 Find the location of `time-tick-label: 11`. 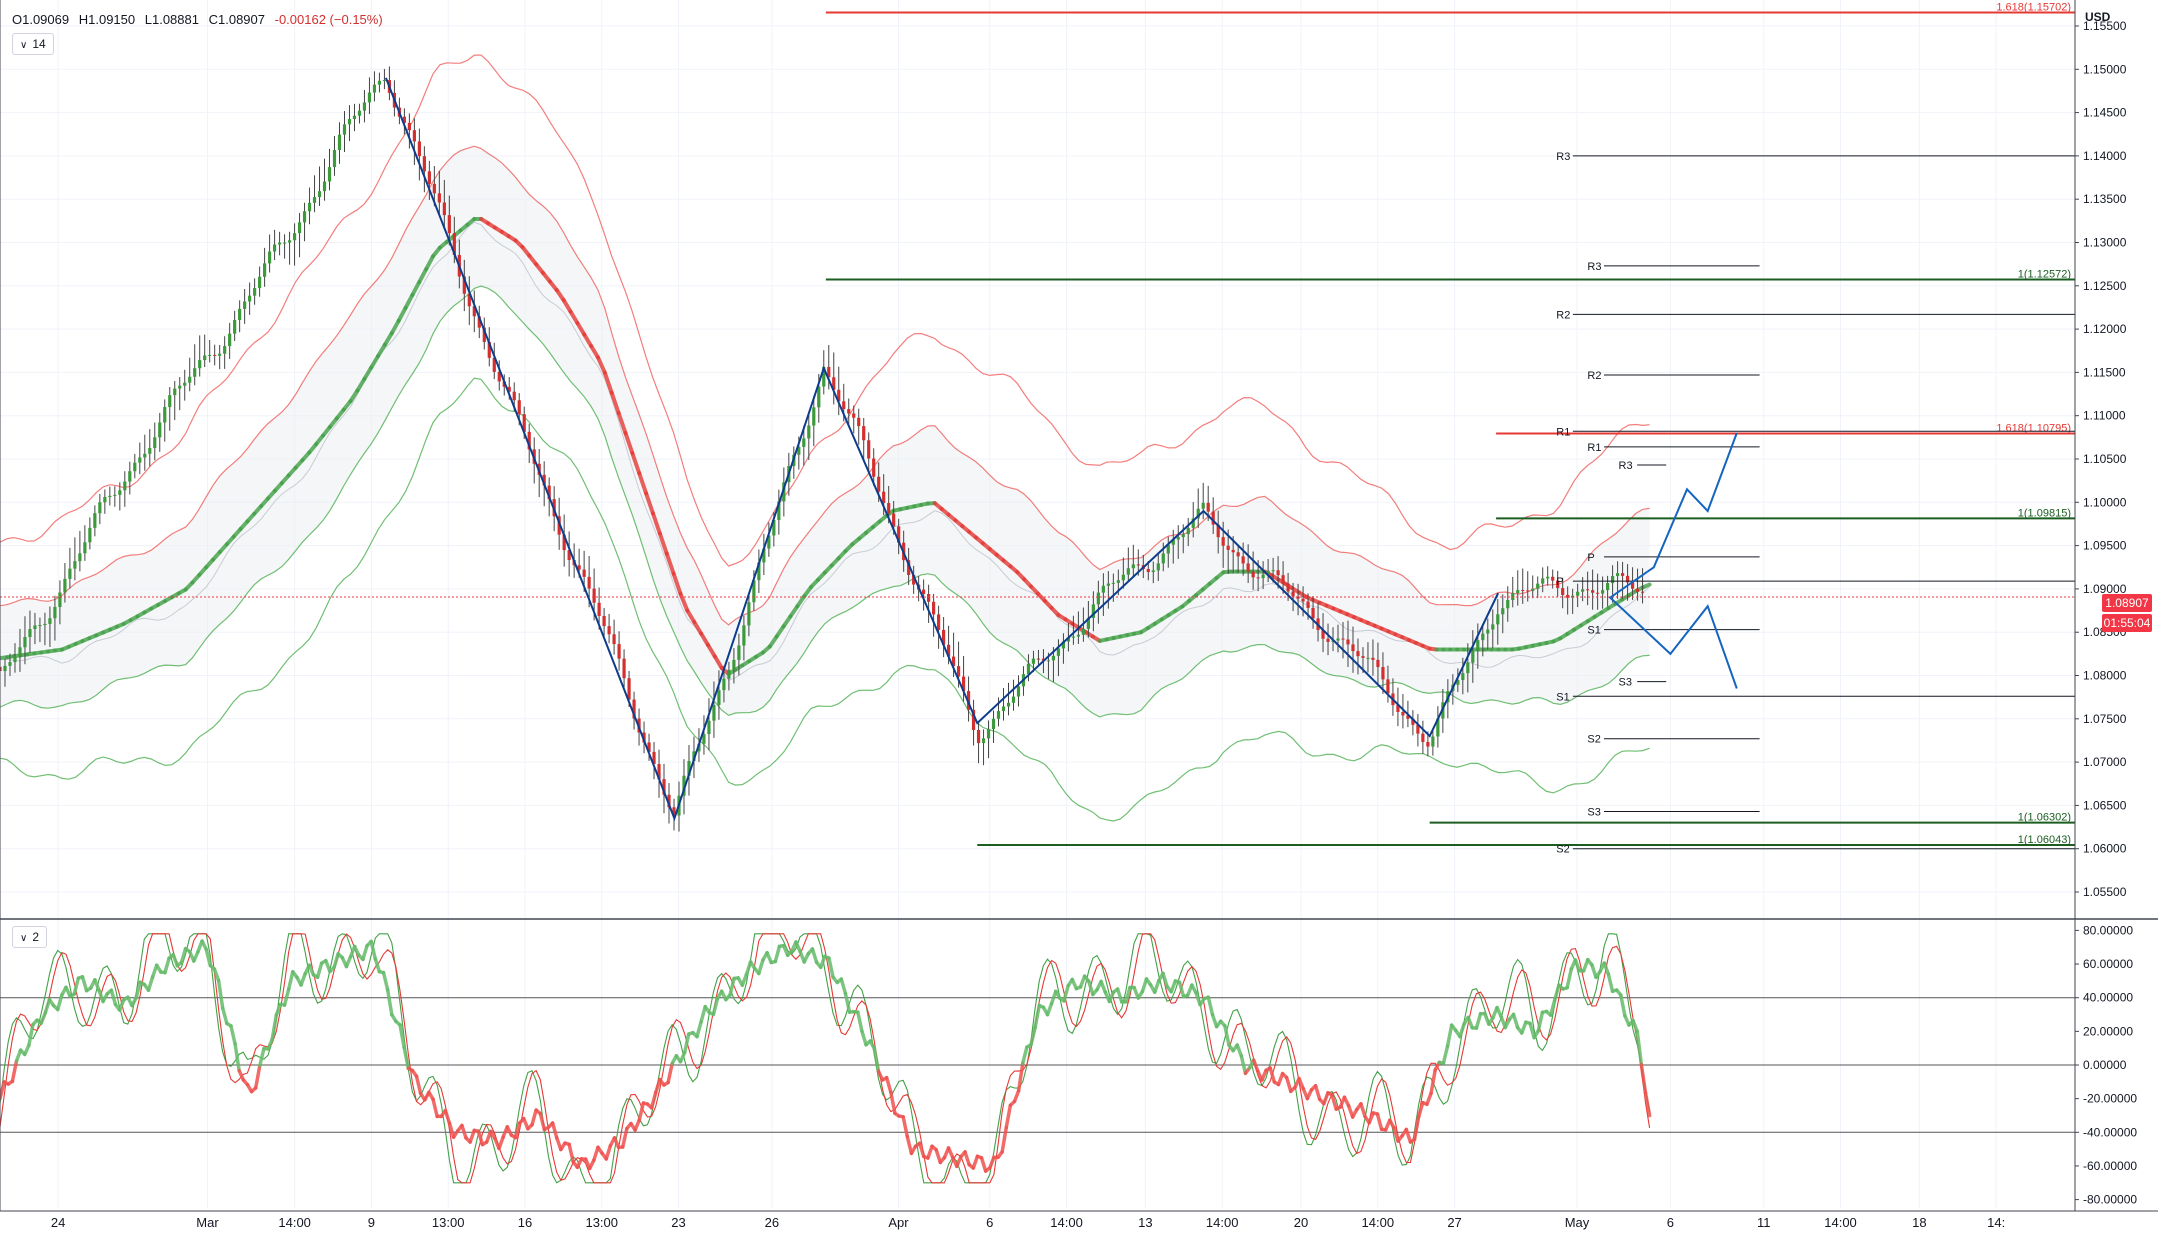

time-tick-label: 11 is located at coordinates (1764, 1222).